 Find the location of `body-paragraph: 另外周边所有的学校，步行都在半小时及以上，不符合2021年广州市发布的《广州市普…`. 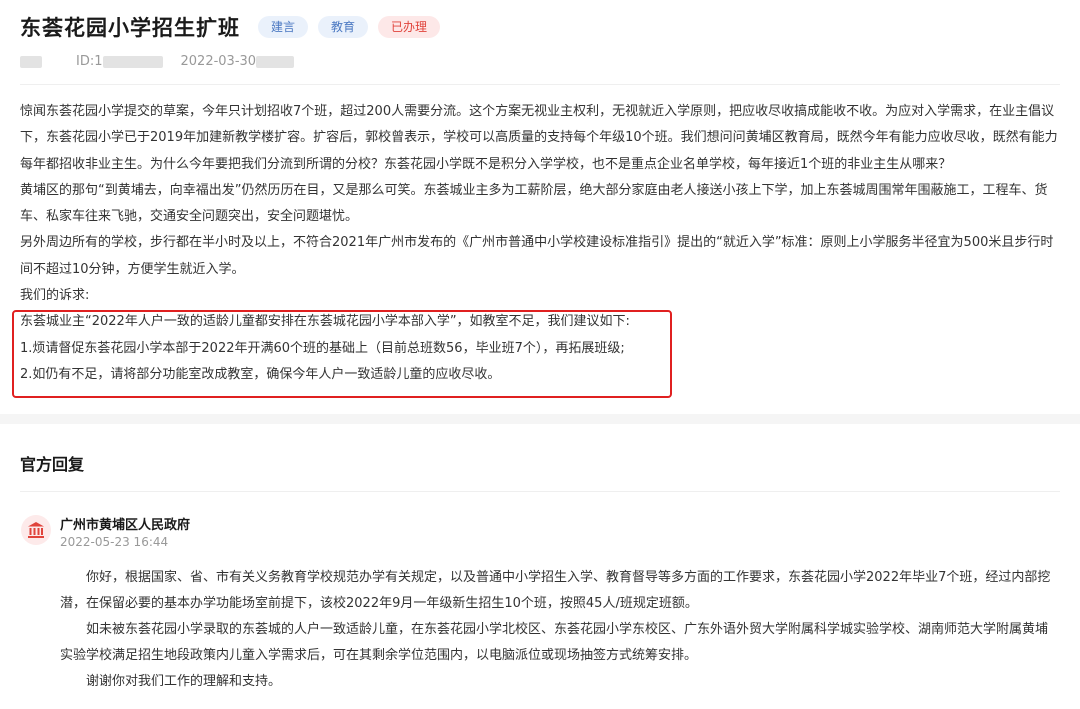

body-paragraph: 另外周边所有的学校，步行都在半小时及以上，不符合2021年广州市发布的《广州市普… is located at coordinates (537, 256).